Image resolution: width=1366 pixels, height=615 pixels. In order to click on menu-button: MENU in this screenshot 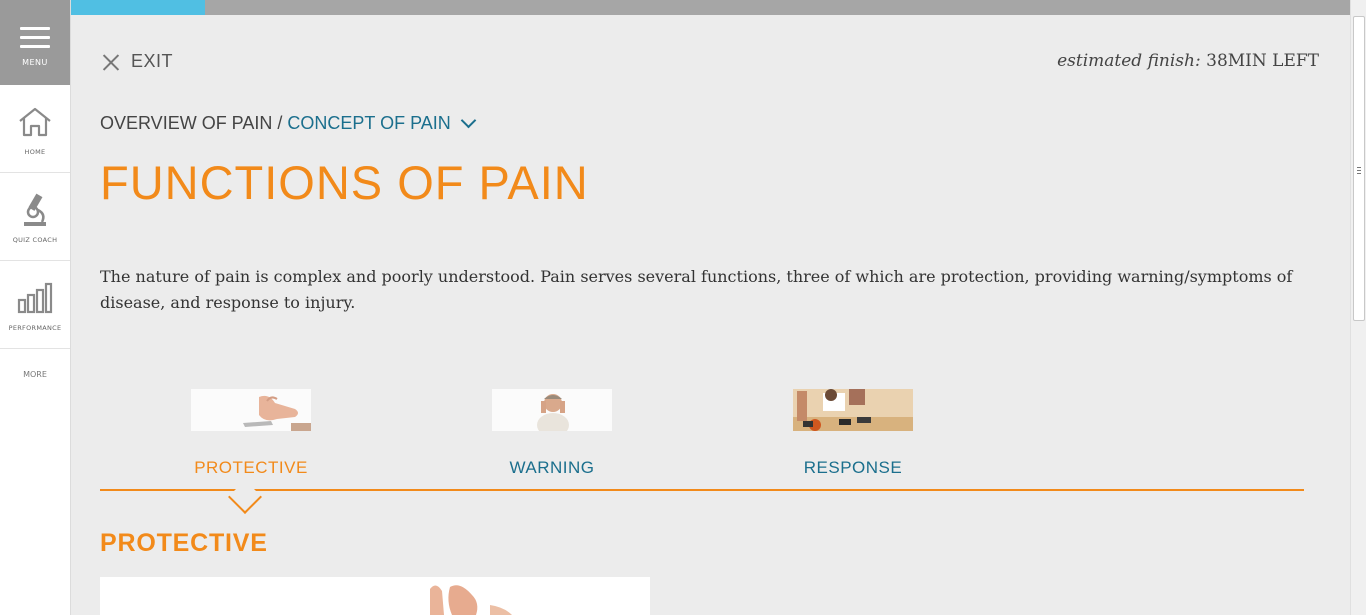, I will do `click(35, 42)`.